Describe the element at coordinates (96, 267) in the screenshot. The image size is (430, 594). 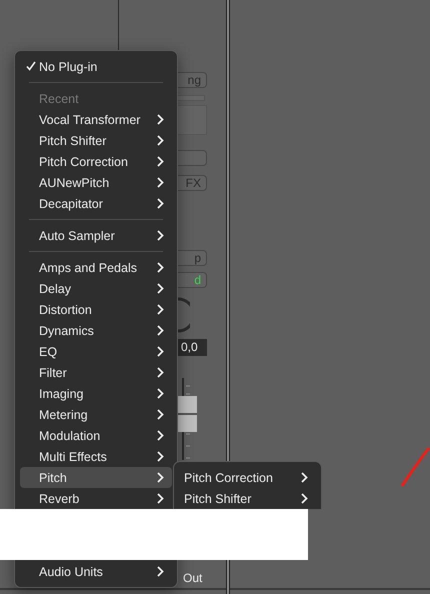
I see `menu-item: Amps and Pedals` at that location.